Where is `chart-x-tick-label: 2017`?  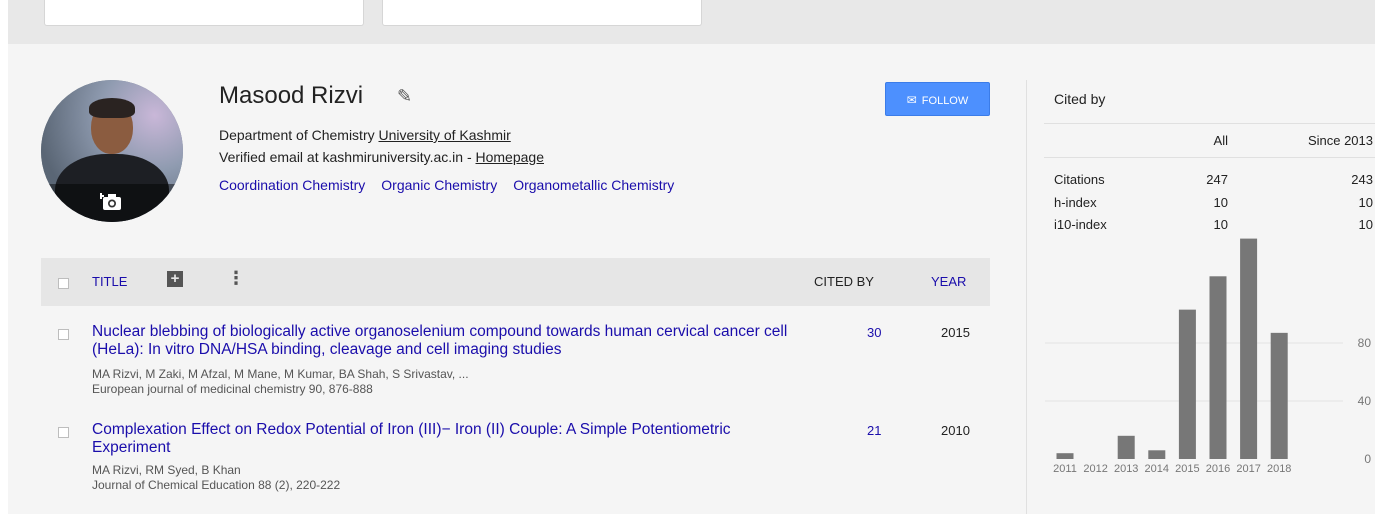 chart-x-tick-label: 2017 is located at coordinates (1248, 469).